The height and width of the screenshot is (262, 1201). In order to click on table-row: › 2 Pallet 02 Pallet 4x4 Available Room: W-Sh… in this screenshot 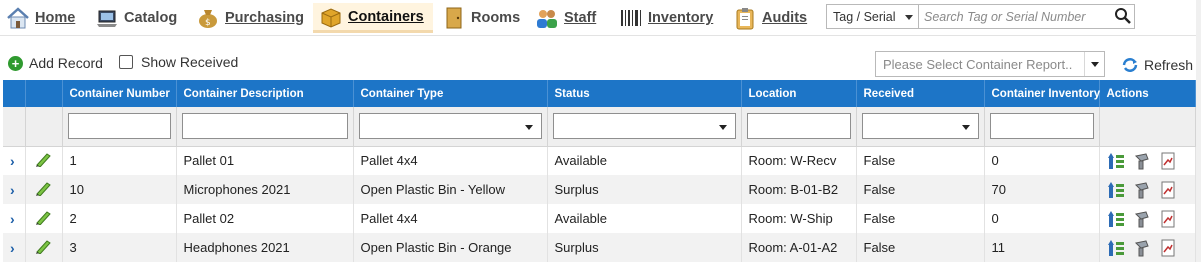, I will do `click(599, 218)`.